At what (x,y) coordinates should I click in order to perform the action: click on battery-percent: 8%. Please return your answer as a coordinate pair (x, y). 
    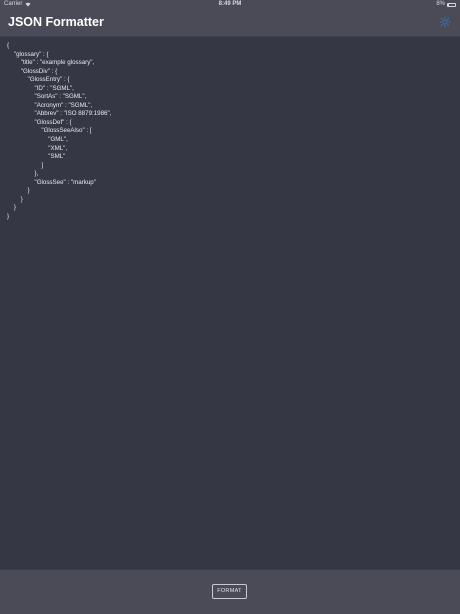
    Looking at the image, I should click on (440, 4).